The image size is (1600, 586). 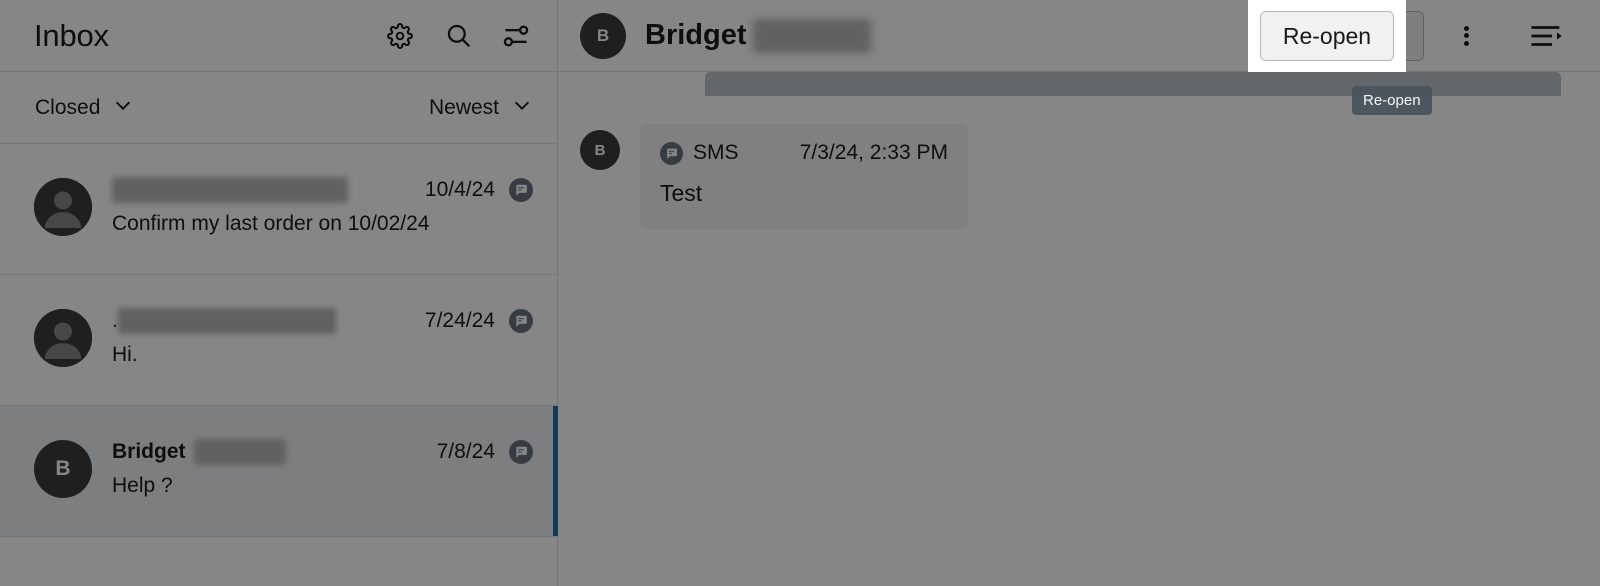 I want to click on reopen-button-highlight: Re-open, so click(x=1327, y=36).